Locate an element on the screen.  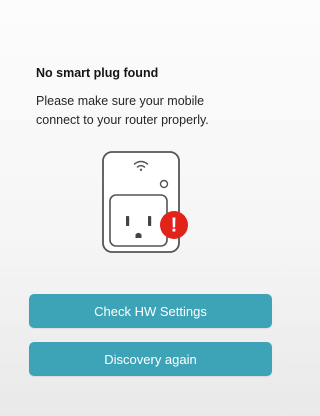
error-message-line-2: connect to your router properly. is located at coordinates (122, 120).